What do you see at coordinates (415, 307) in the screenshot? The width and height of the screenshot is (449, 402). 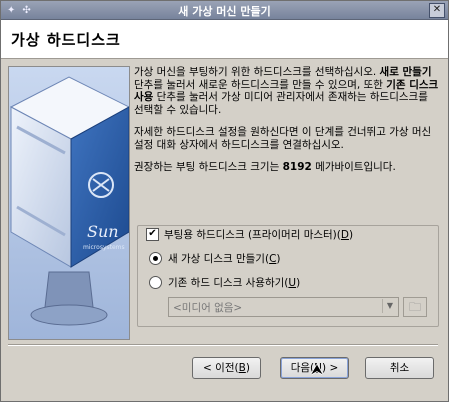 I see `folder-icon: 🗀` at bounding box center [415, 307].